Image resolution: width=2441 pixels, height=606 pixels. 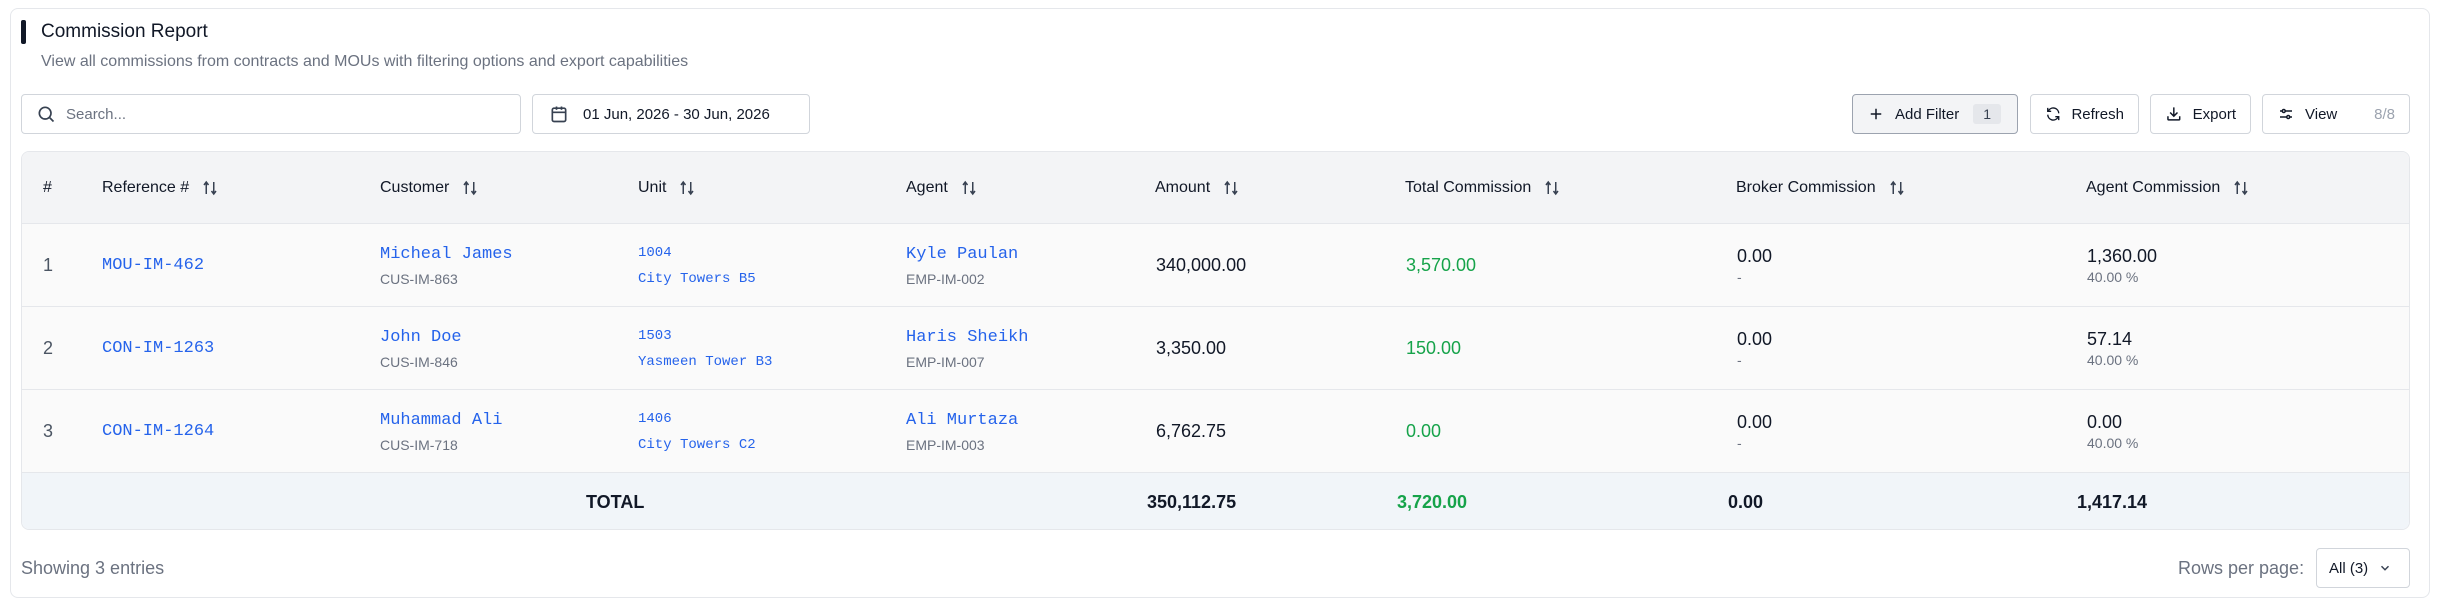 I want to click on customer-name-link: Micheal James, so click(x=446, y=254).